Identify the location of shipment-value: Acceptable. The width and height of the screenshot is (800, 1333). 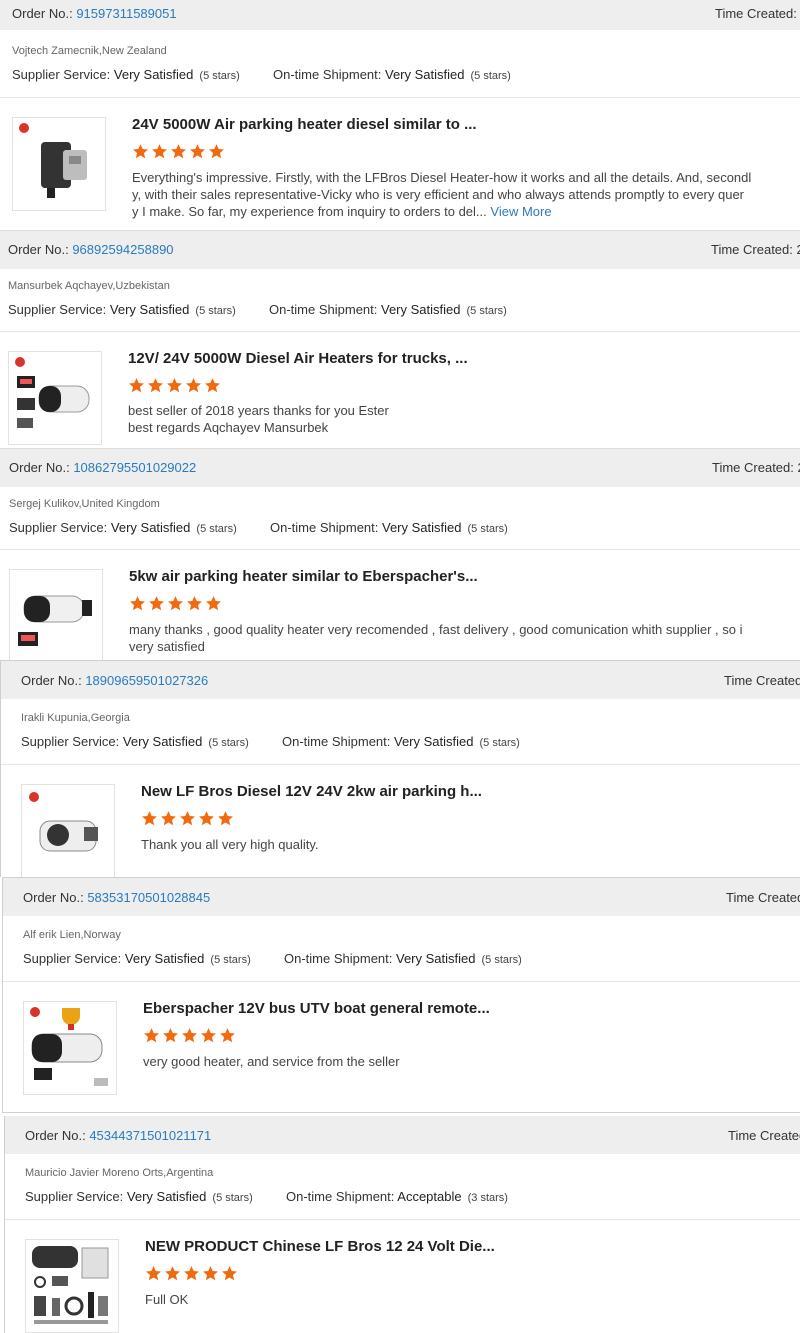
(429, 1196).